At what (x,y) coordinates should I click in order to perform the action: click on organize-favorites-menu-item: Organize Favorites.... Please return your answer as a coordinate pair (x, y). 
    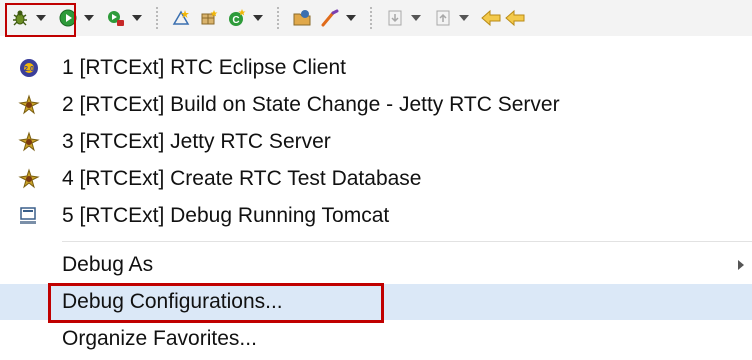
    Looking at the image, I should click on (376, 339).